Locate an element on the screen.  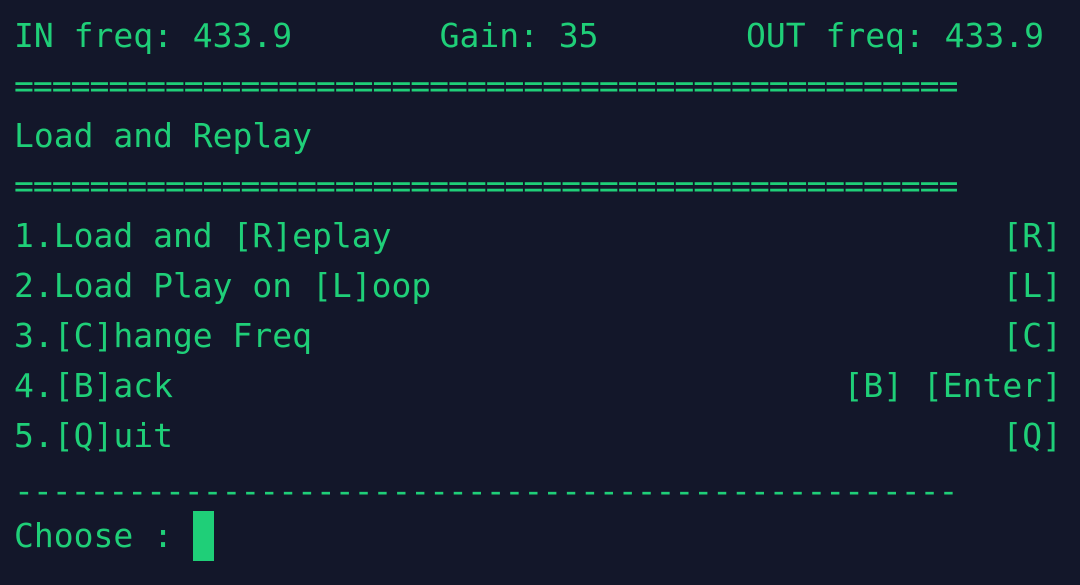
menu-item-label: 3.[C]hange Freq is located at coordinates (163, 335).